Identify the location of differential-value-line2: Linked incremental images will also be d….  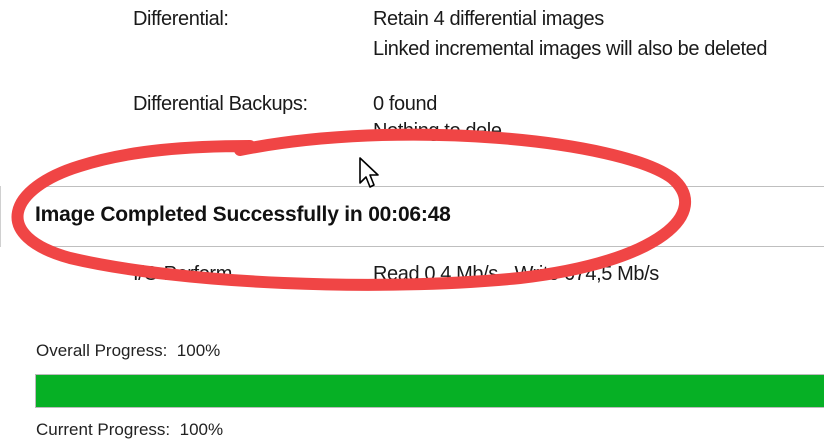
(570, 49).